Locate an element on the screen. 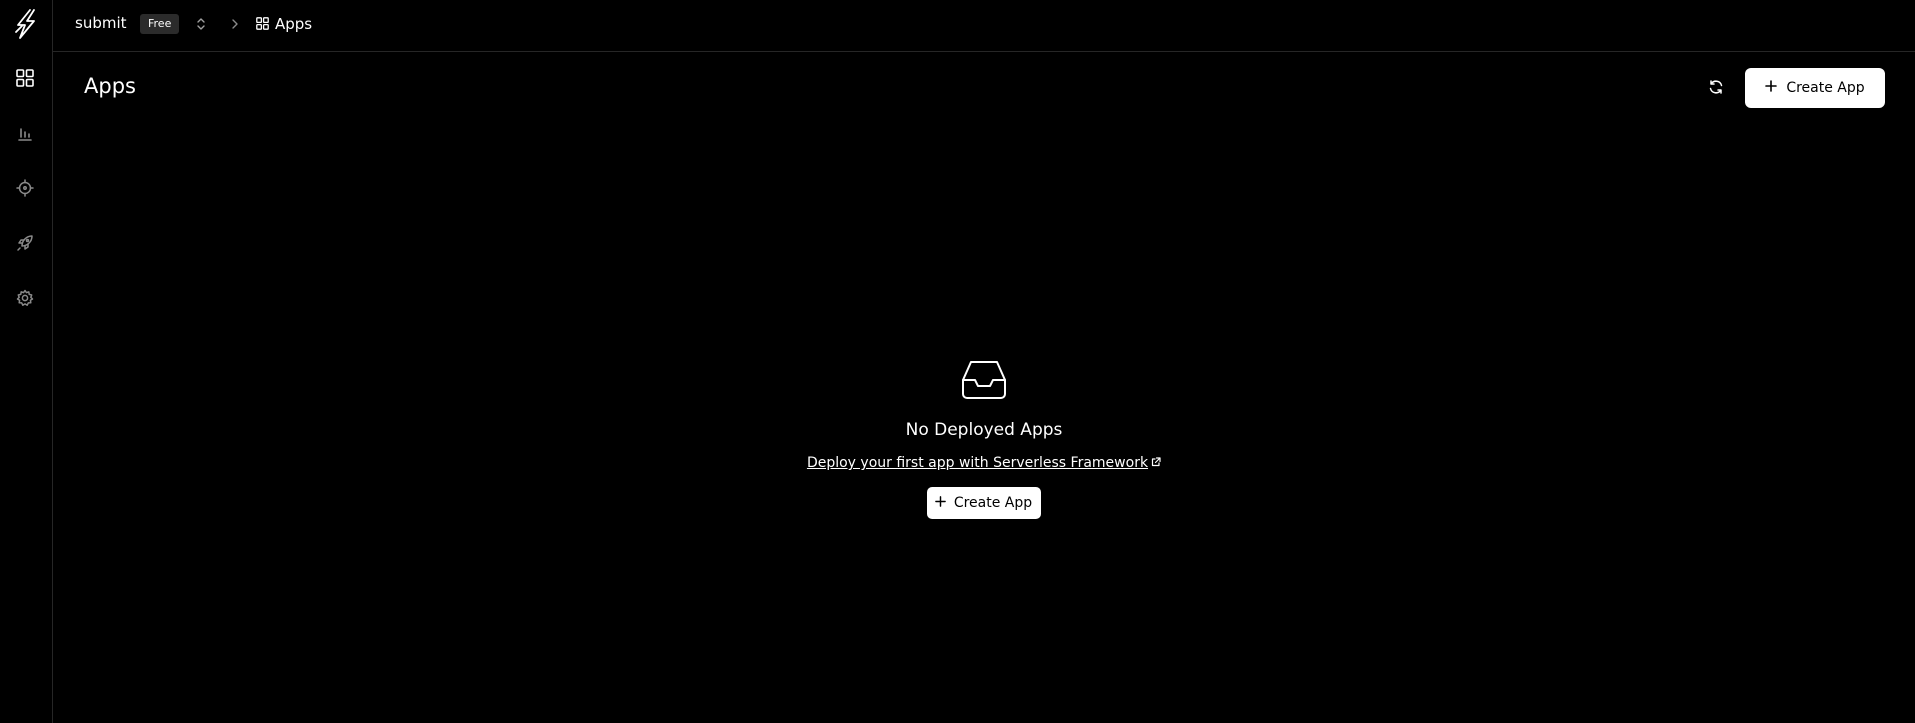  refresh-icon is located at coordinates (1716, 89).